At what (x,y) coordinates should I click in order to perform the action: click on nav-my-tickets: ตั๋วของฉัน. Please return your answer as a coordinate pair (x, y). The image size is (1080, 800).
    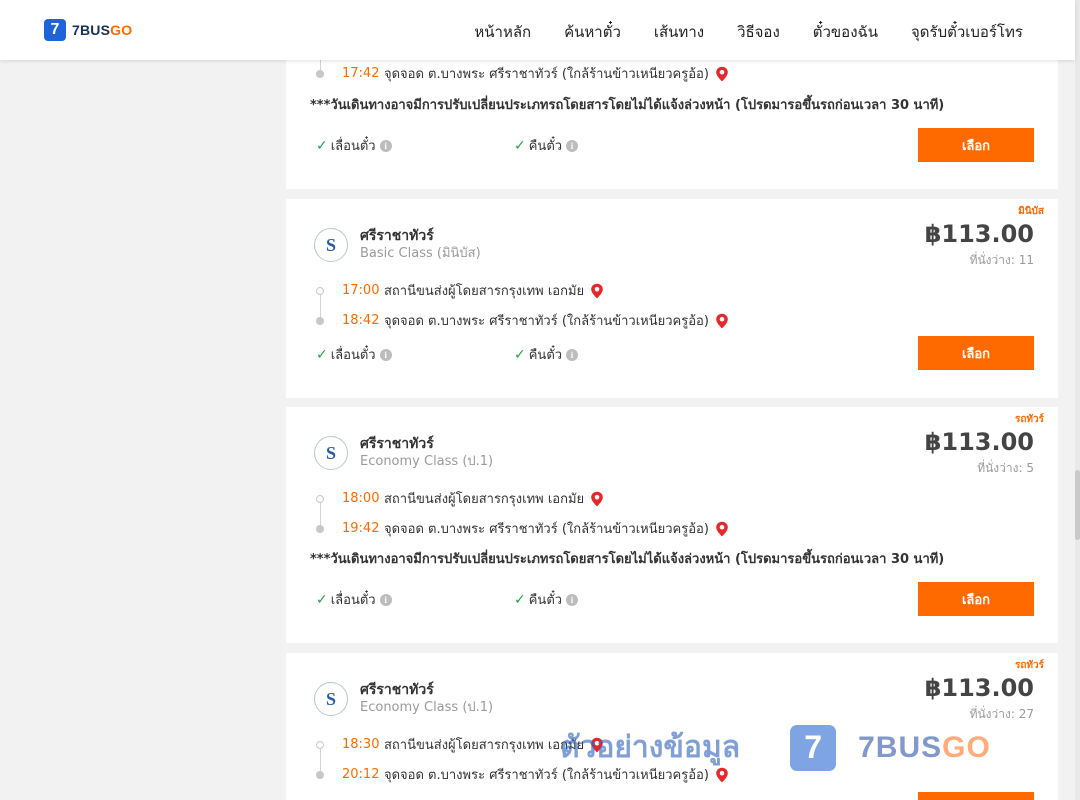
    Looking at the image, I should click on (845, 32).